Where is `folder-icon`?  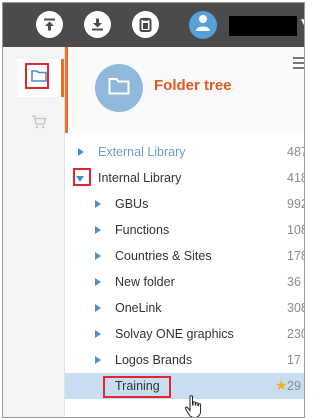
folder-icon is located at coordinates (119, 88).